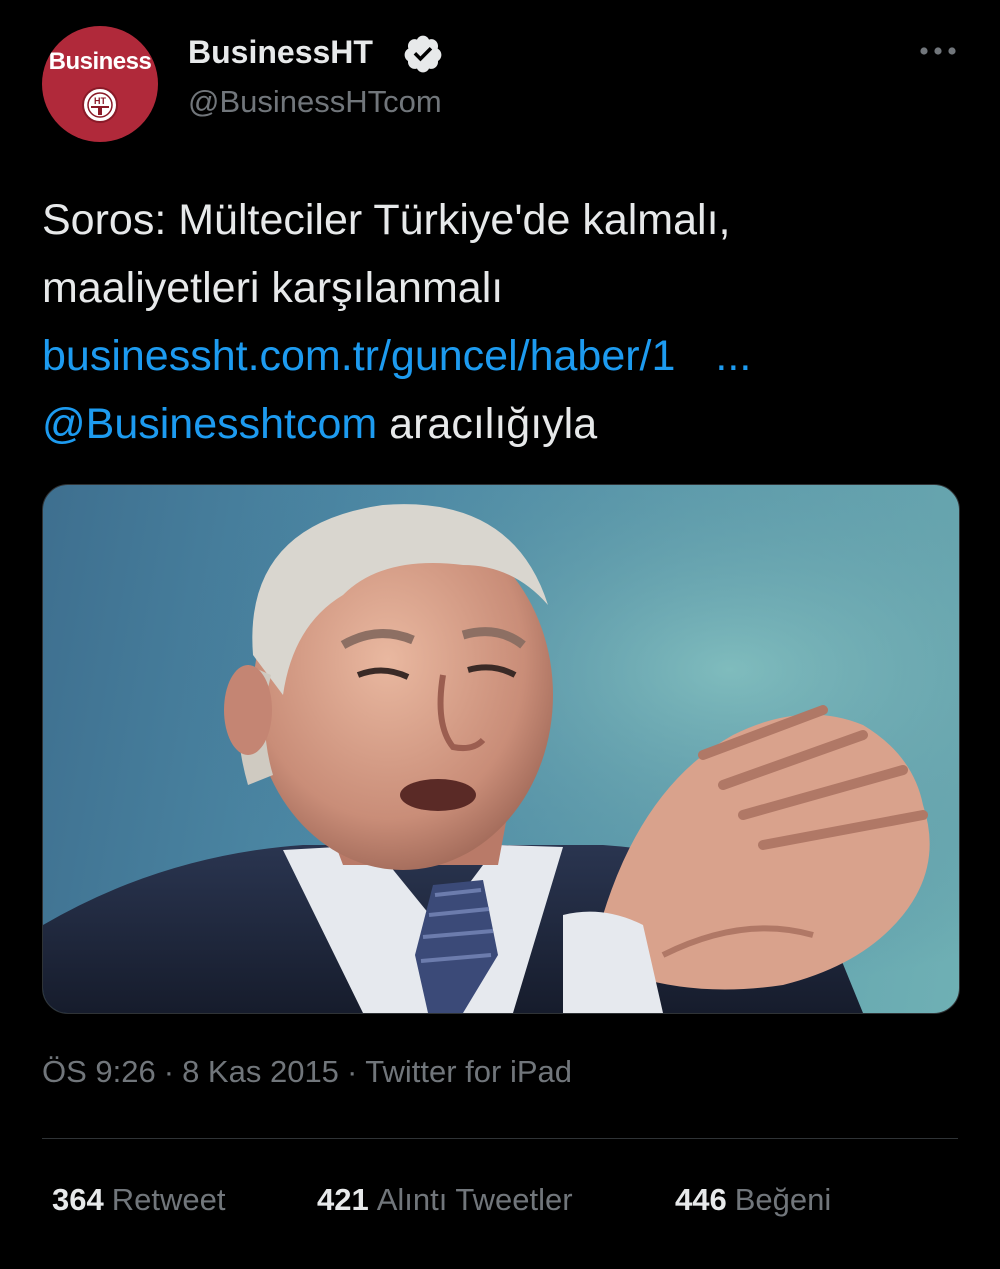 The width and height of the screenshot is (1000, 1269). What do you see at coordinates (487, 424) in the screenshot?
I see `mention-suffix: aracılığıyla` at bounding box center [487, 424].